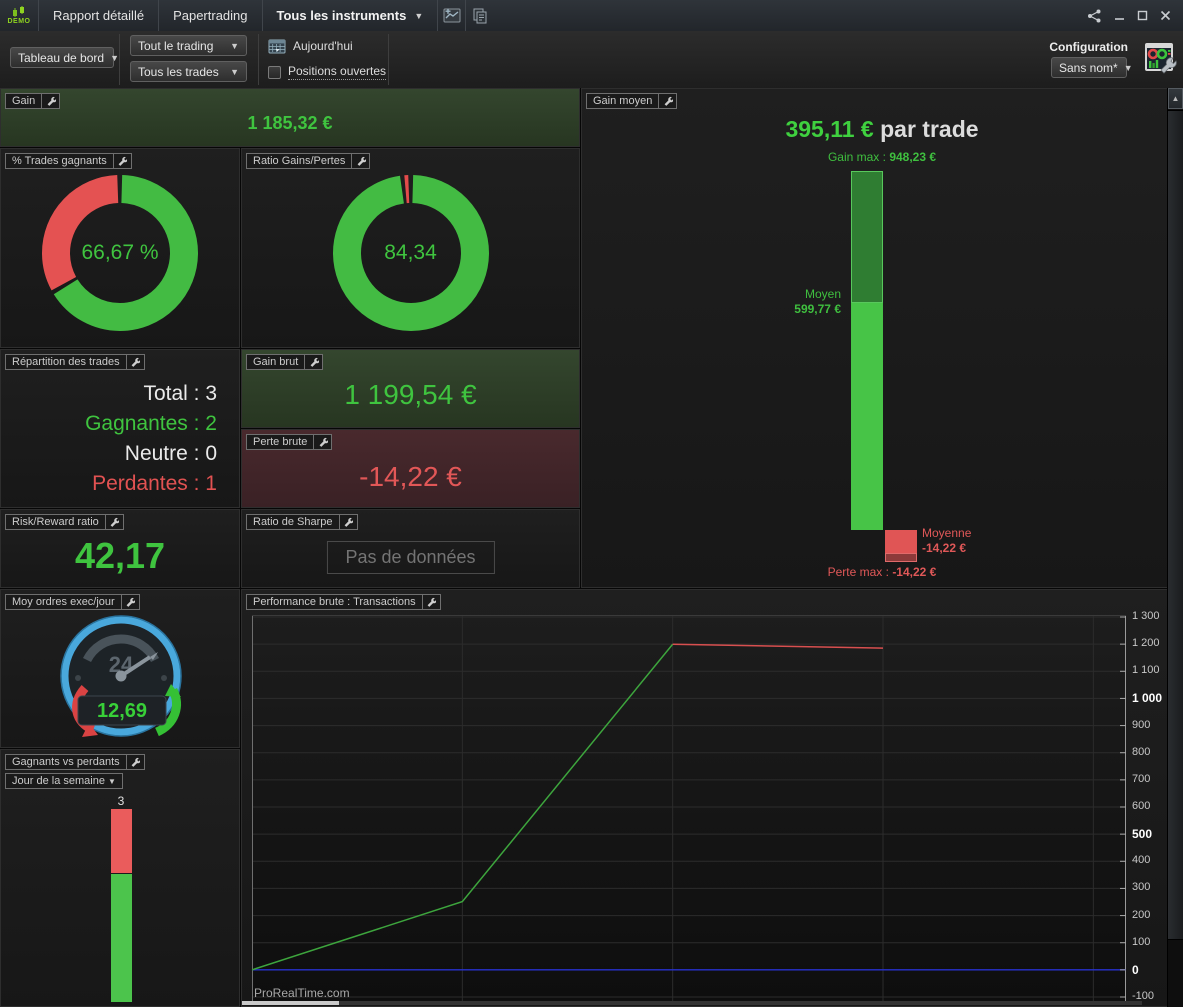  Describe the element at coordinates (349, 15) in the screenshot. I see `instruments-dropdown: Tous les instruments ▼` at that location.